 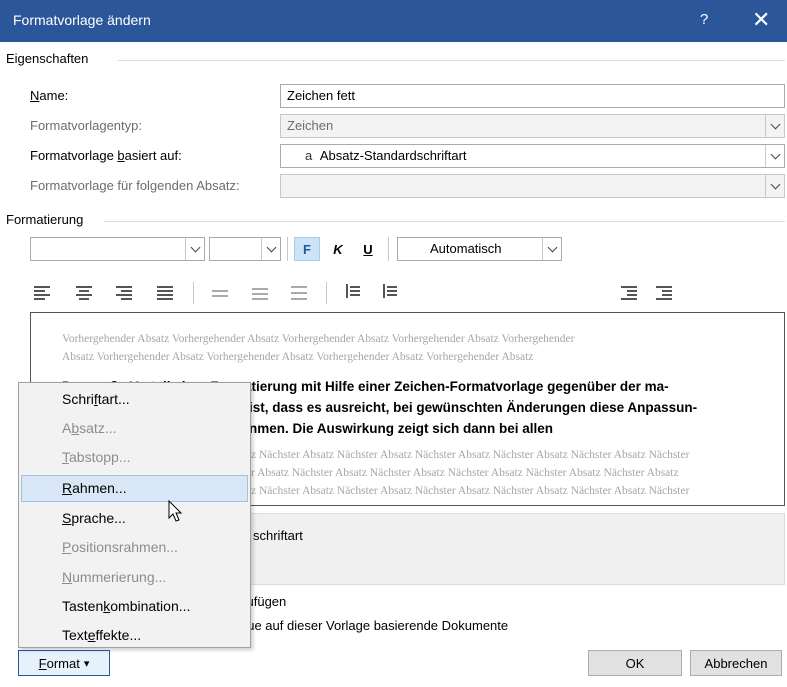 What do you see at coordinates (124, 293) in the screenshot?
I see `align-right-icon` at bounding box center [124, 293].